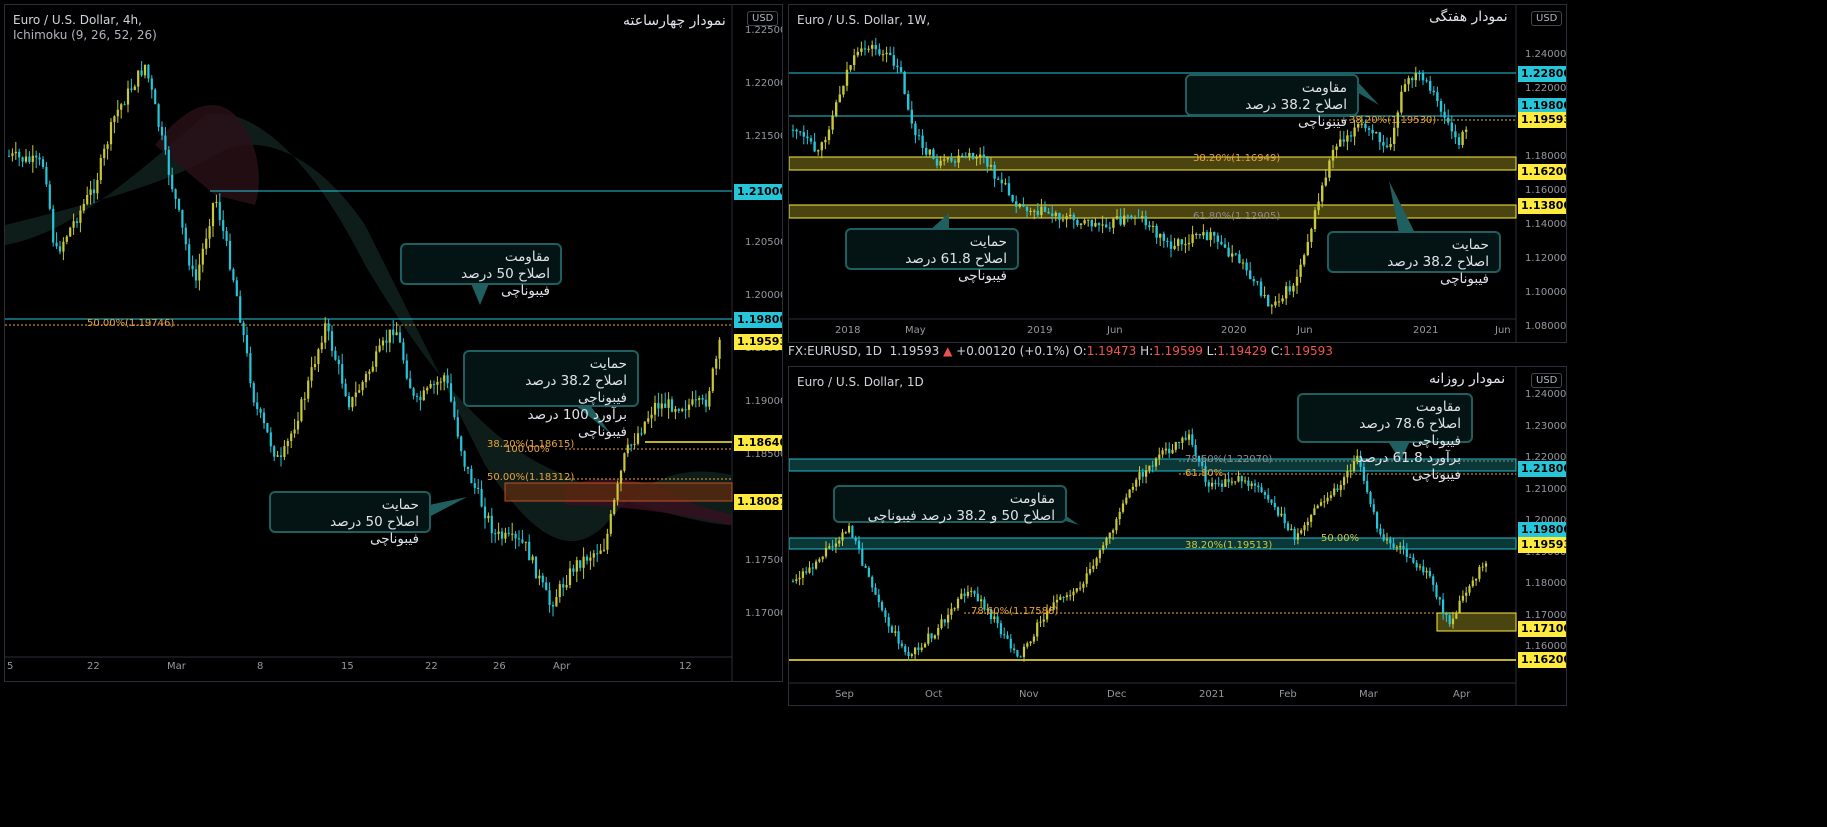 This screenshot has height=827, width=1827. I want to click on annotation-support: حمایت اصلاح 38.2 درصد فیبوناچی, so click(1414, 259).